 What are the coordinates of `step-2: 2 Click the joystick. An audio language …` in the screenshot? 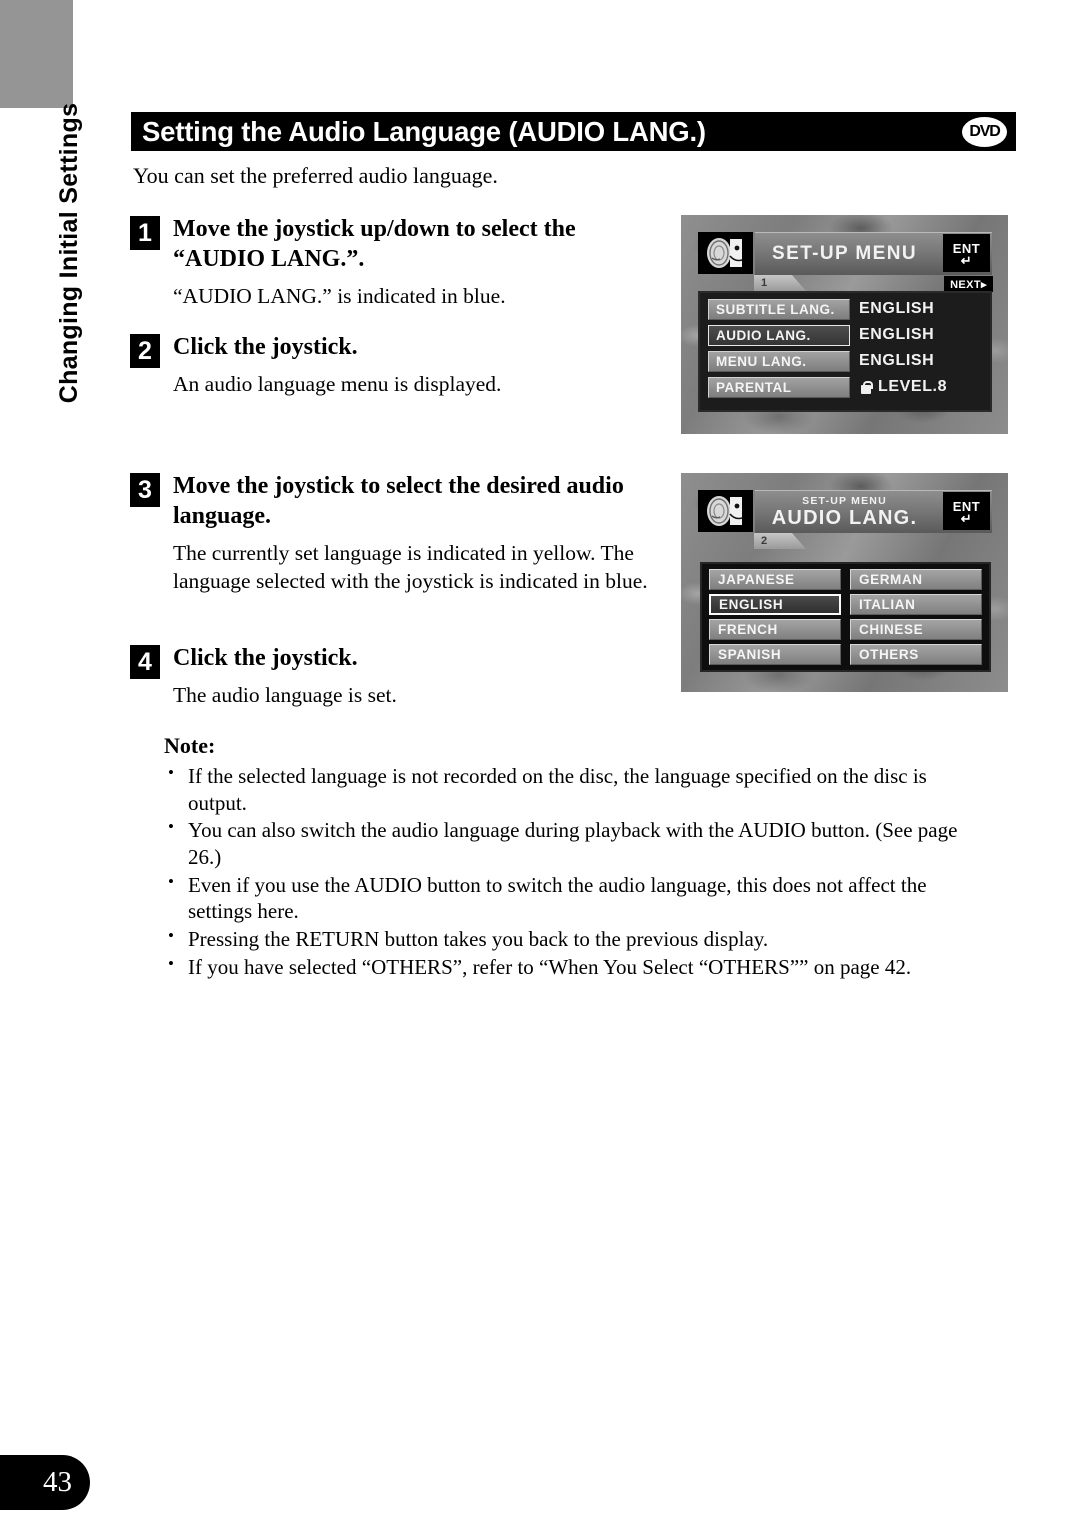 It's located at (315, 365).